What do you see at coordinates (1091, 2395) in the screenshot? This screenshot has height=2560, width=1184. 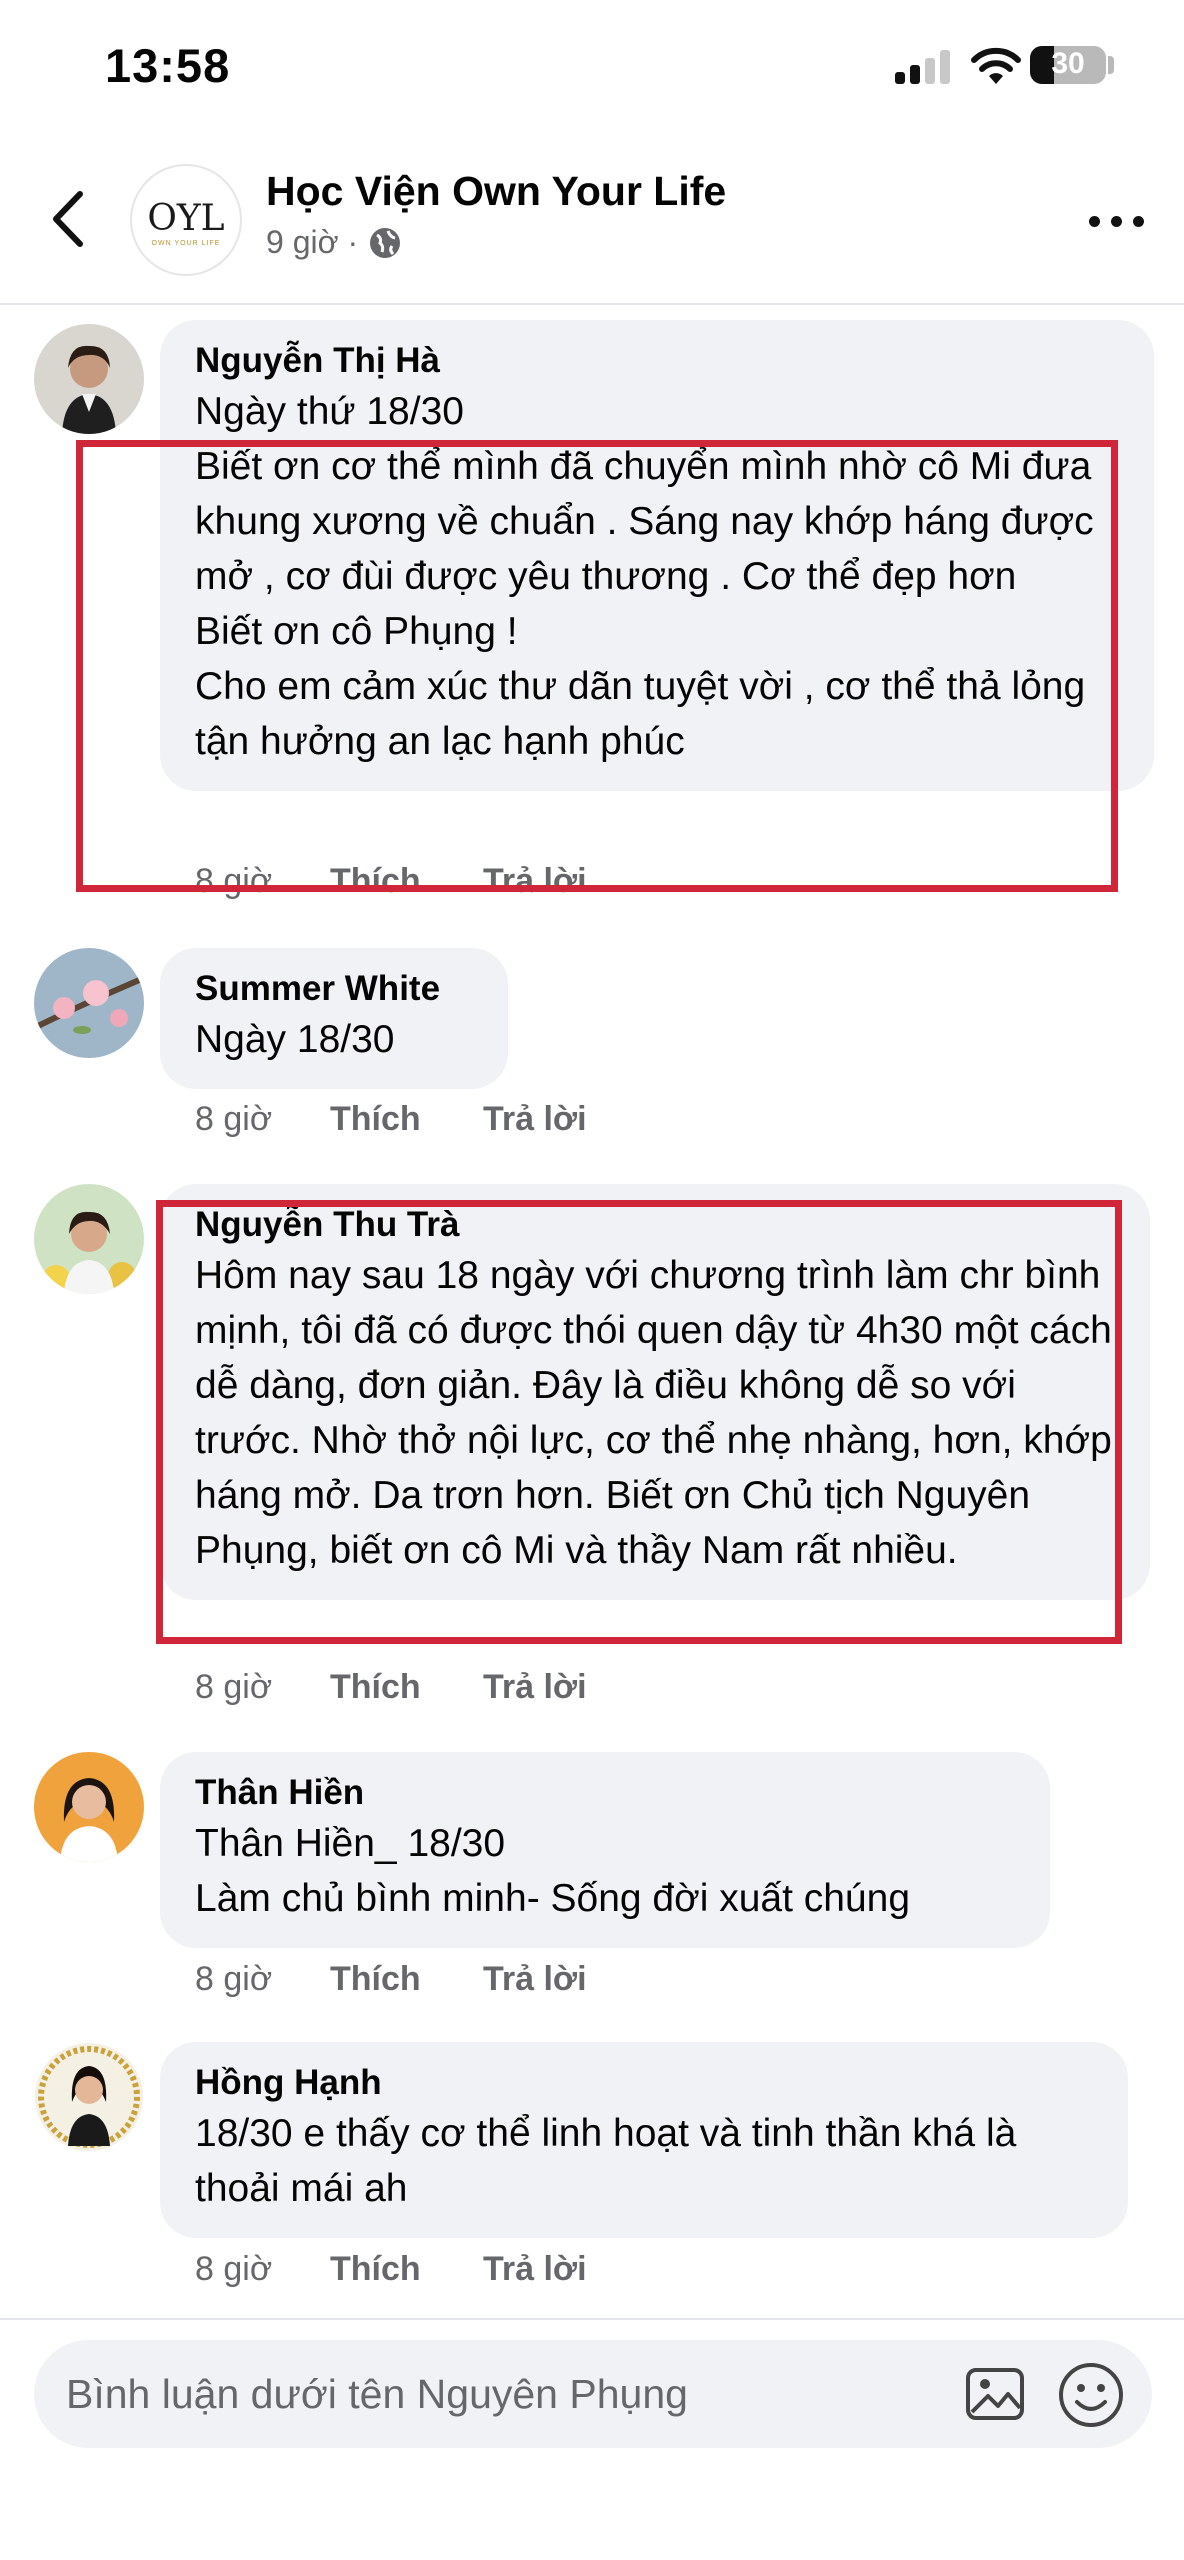 I see `emoji-icon` at bounding box center [1091, 2395].